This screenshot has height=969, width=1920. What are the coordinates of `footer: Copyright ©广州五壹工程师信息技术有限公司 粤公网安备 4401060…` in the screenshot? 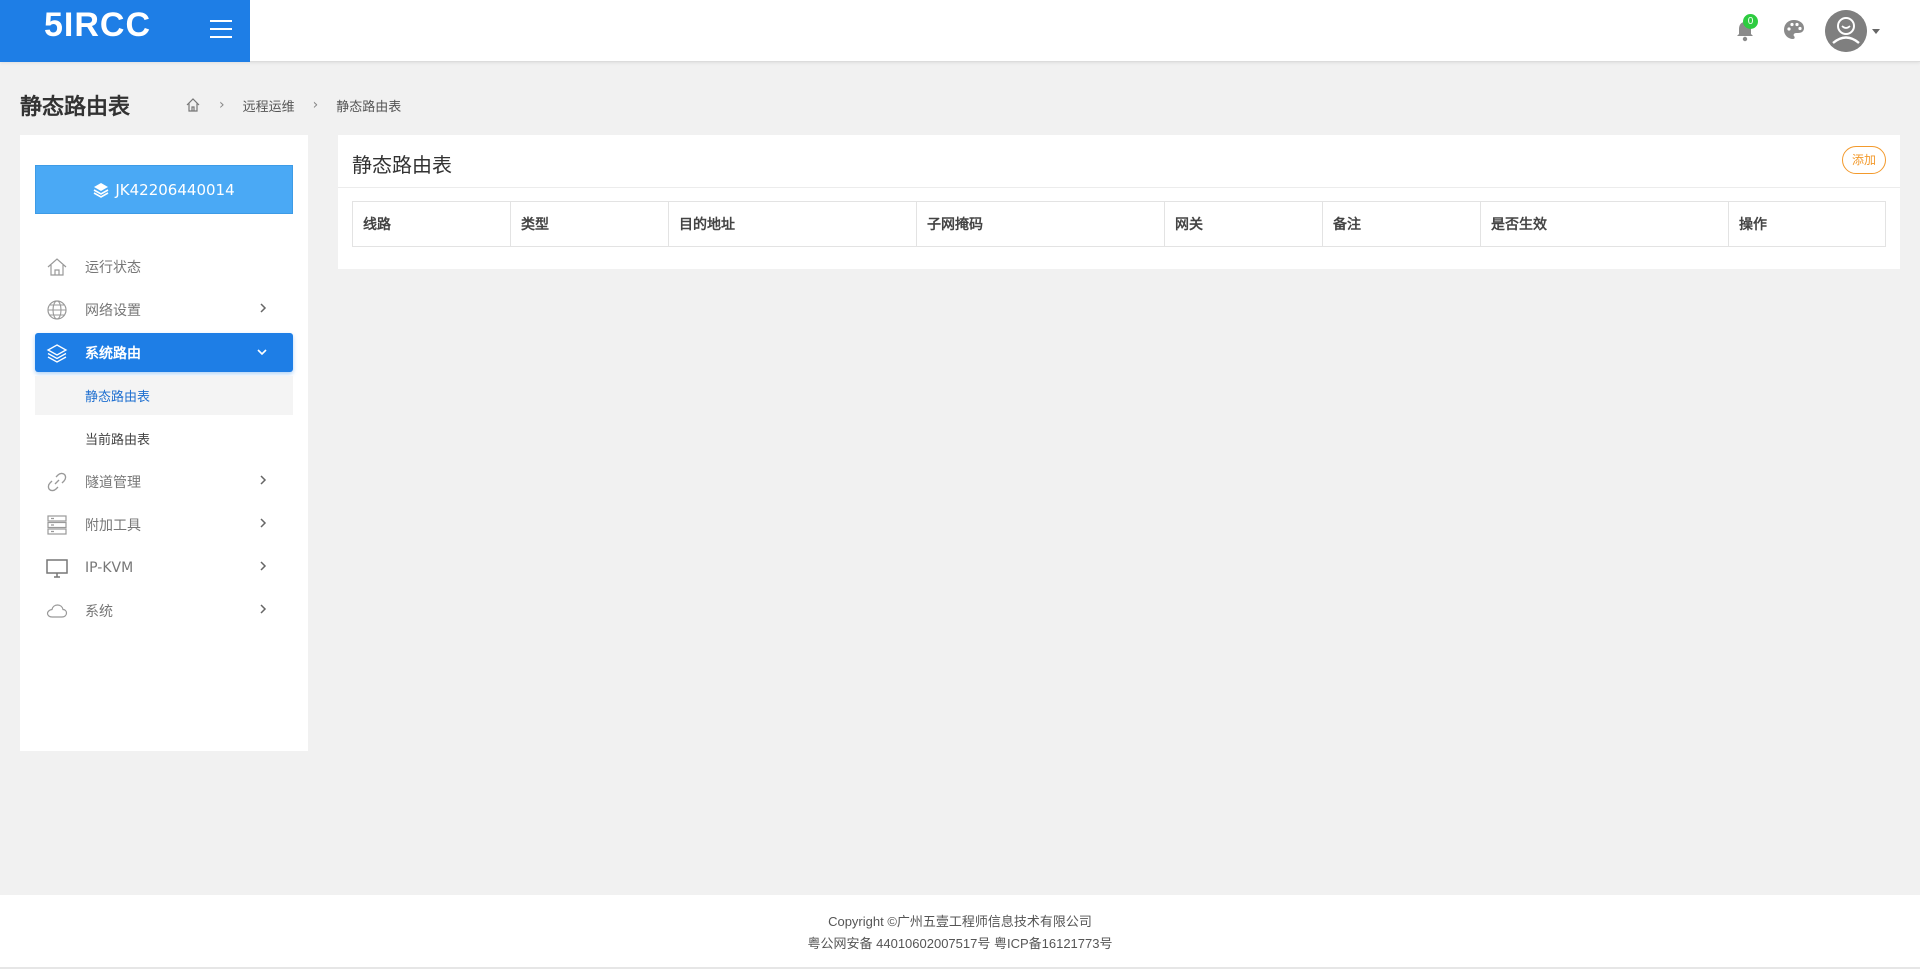 It's located at (960, 932).